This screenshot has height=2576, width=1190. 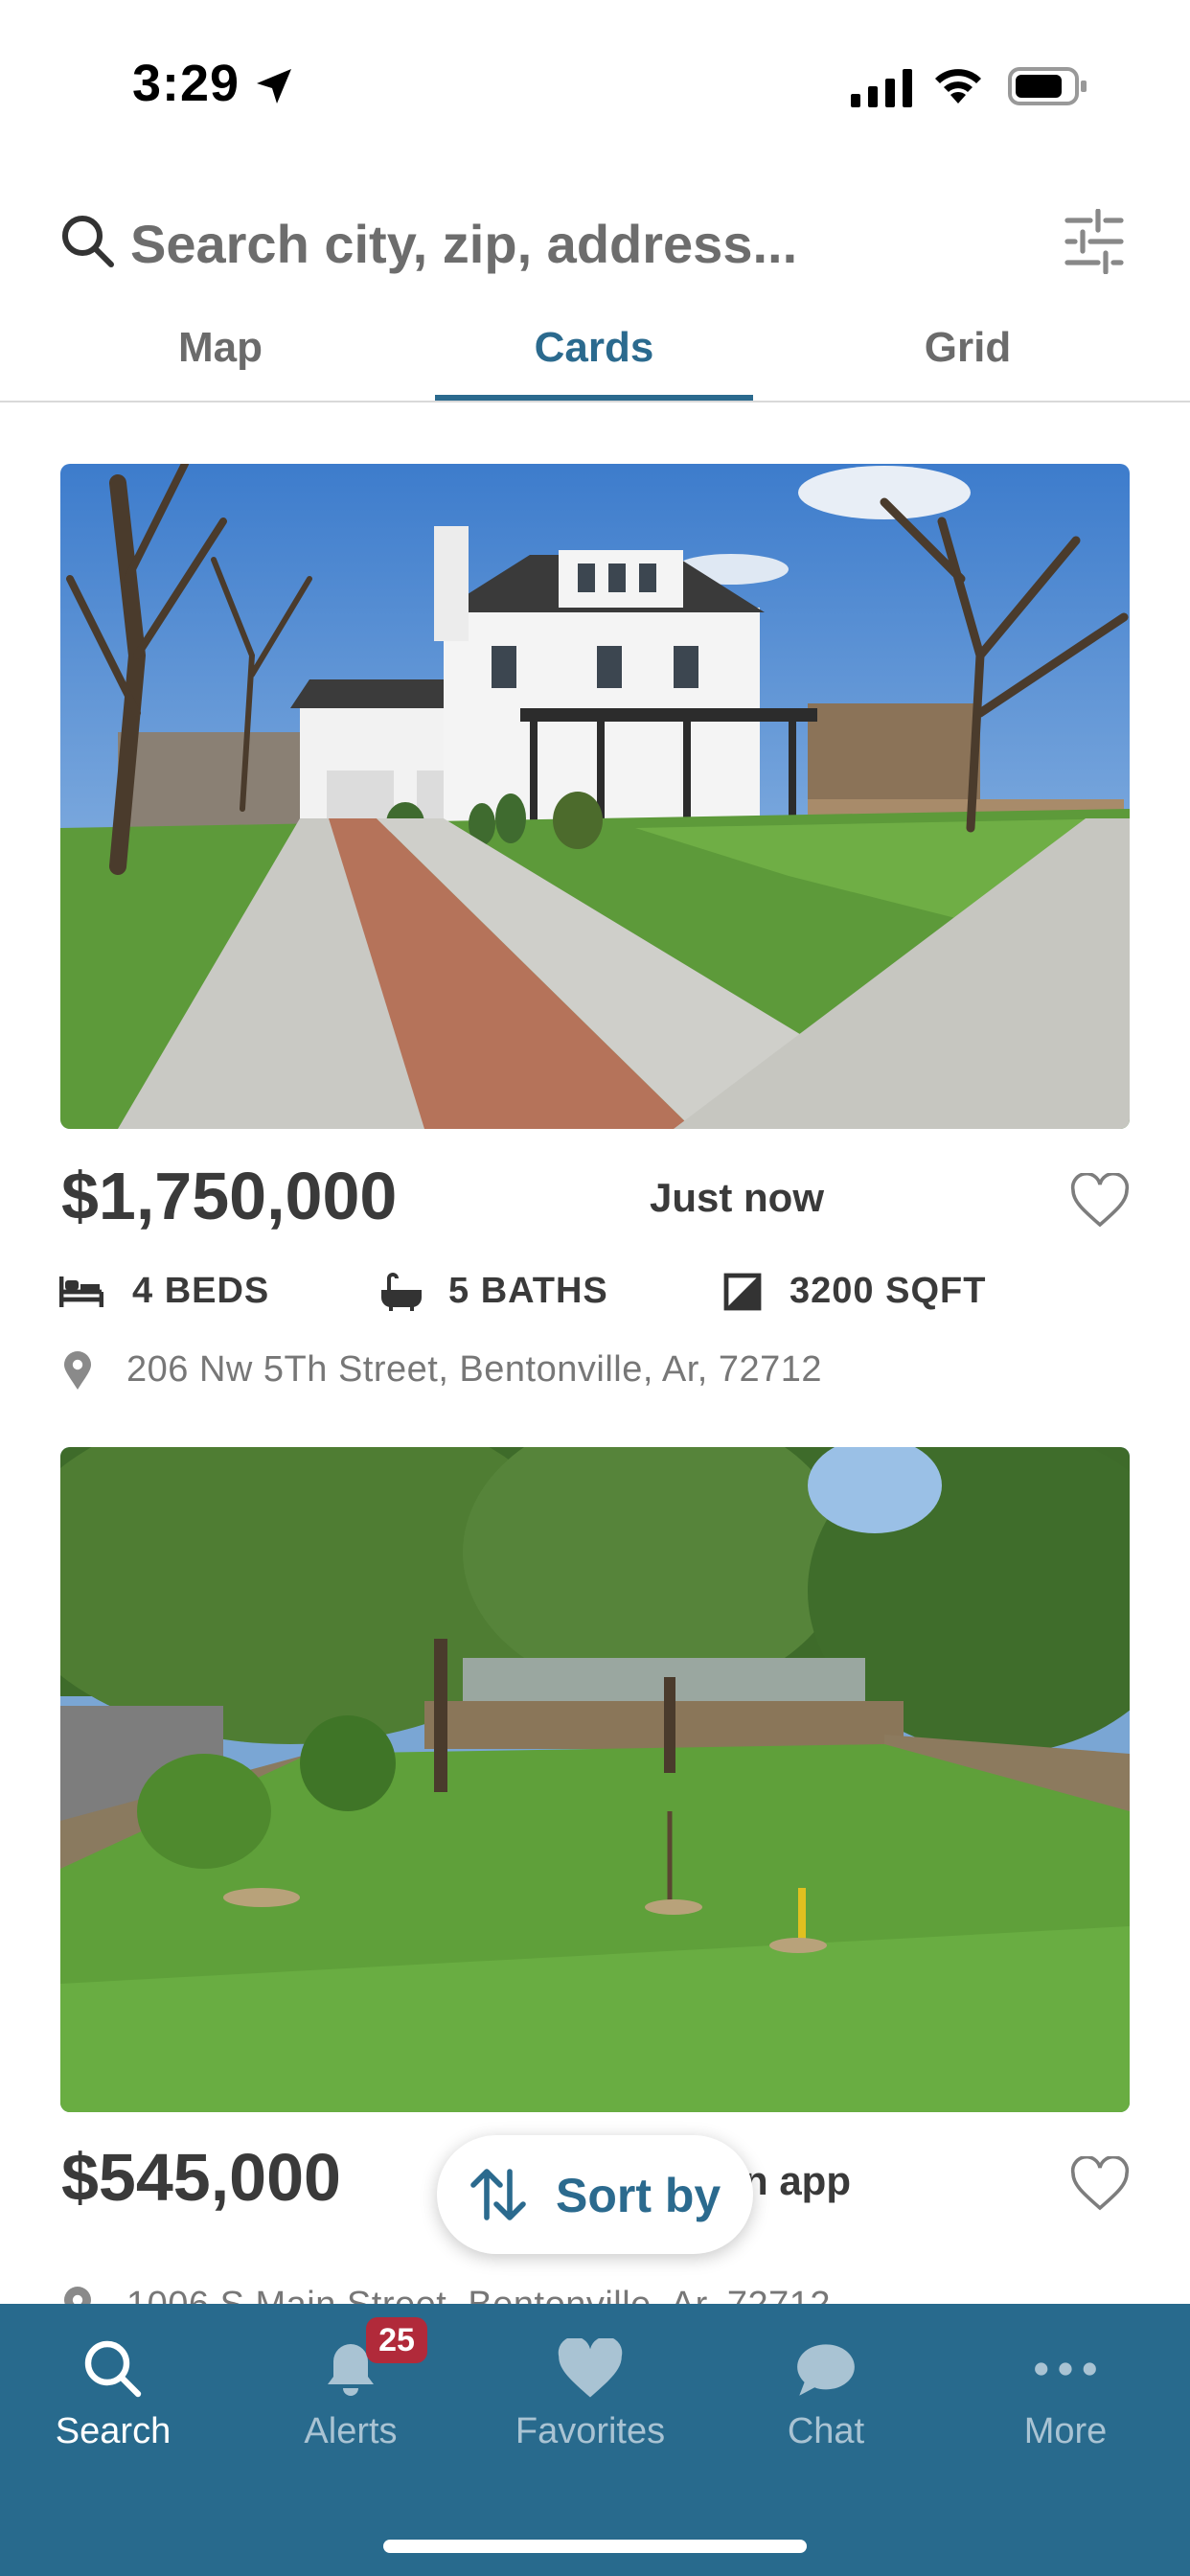 I want to click on status-bar: 3:29, so click(x=595, y=81).